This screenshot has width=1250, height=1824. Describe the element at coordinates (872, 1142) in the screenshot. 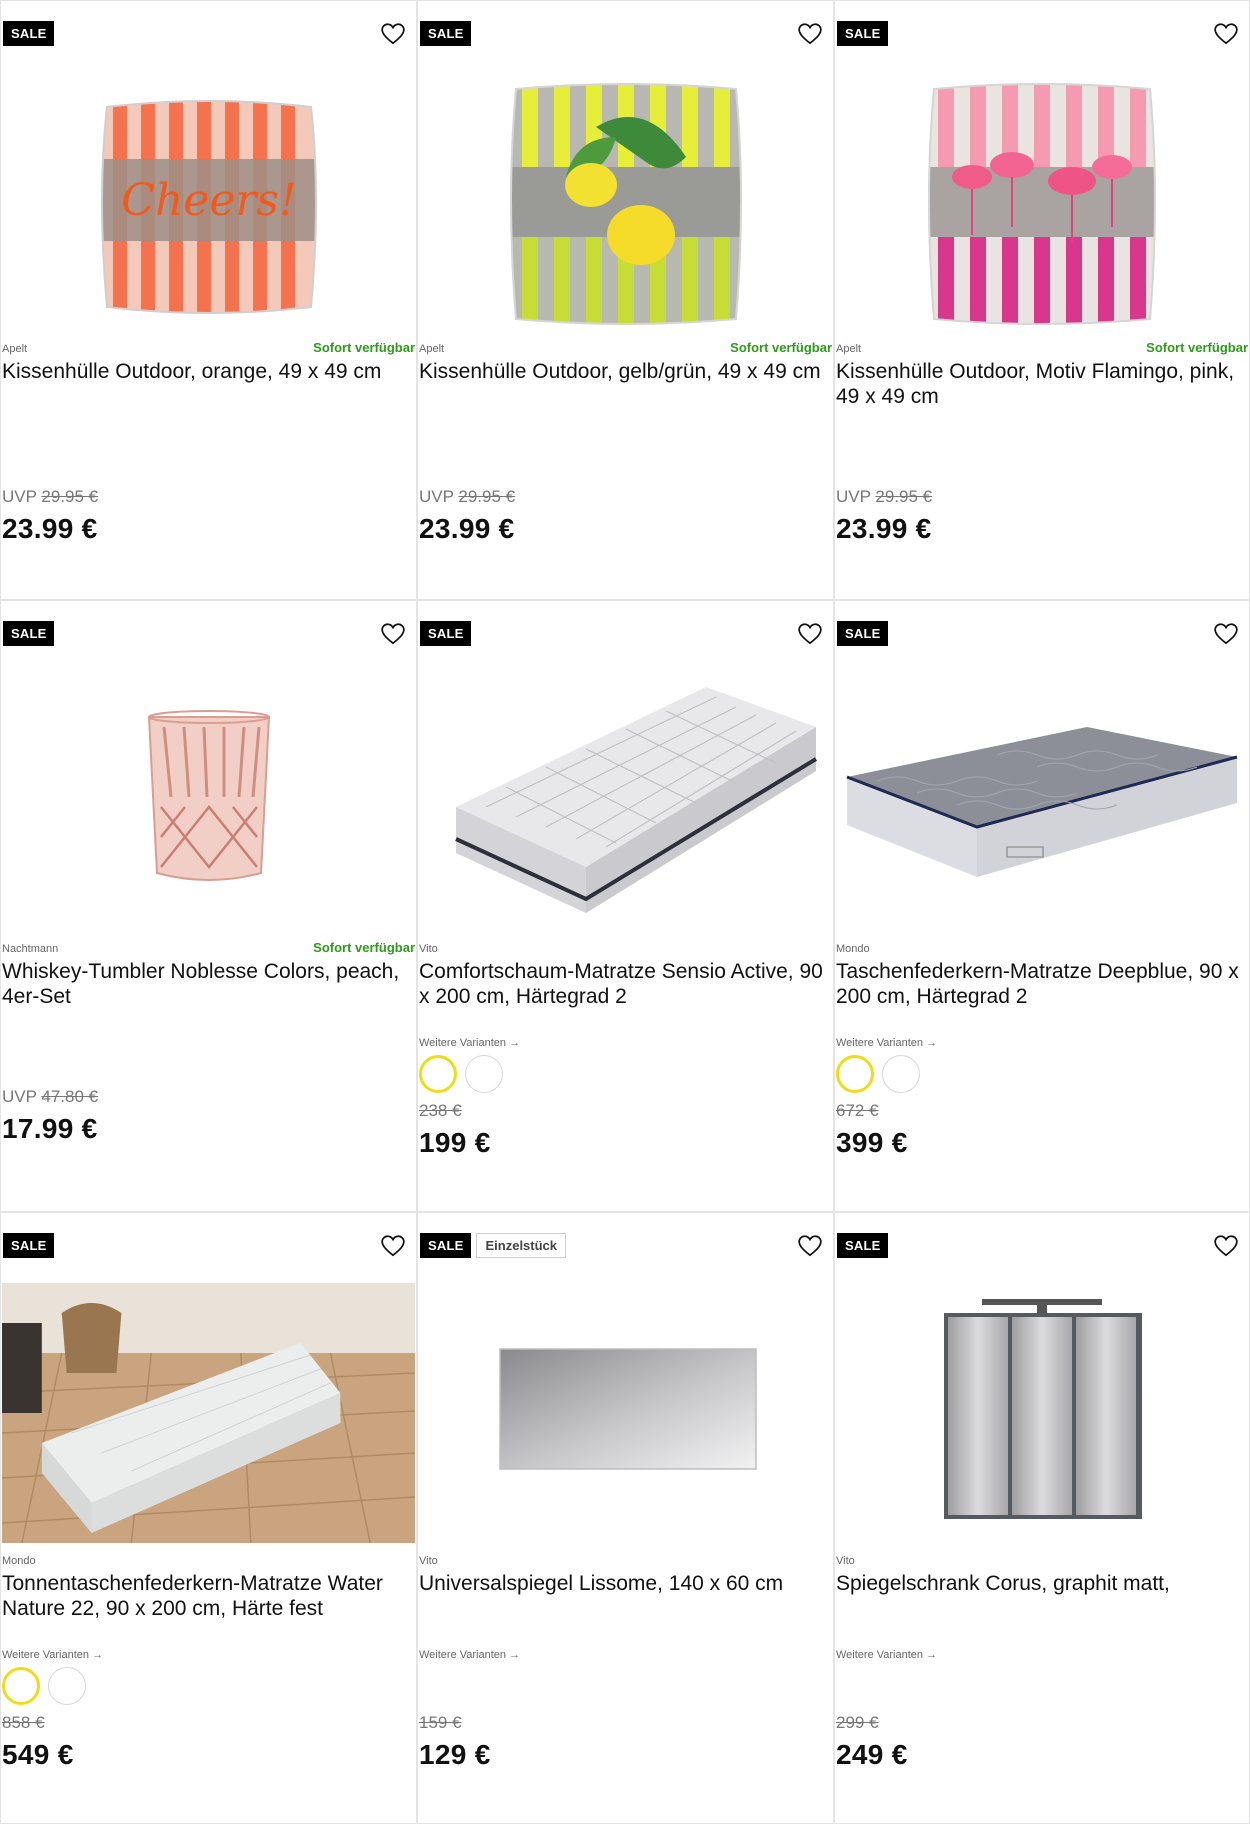

I see `current-price: 399 €` at that location.